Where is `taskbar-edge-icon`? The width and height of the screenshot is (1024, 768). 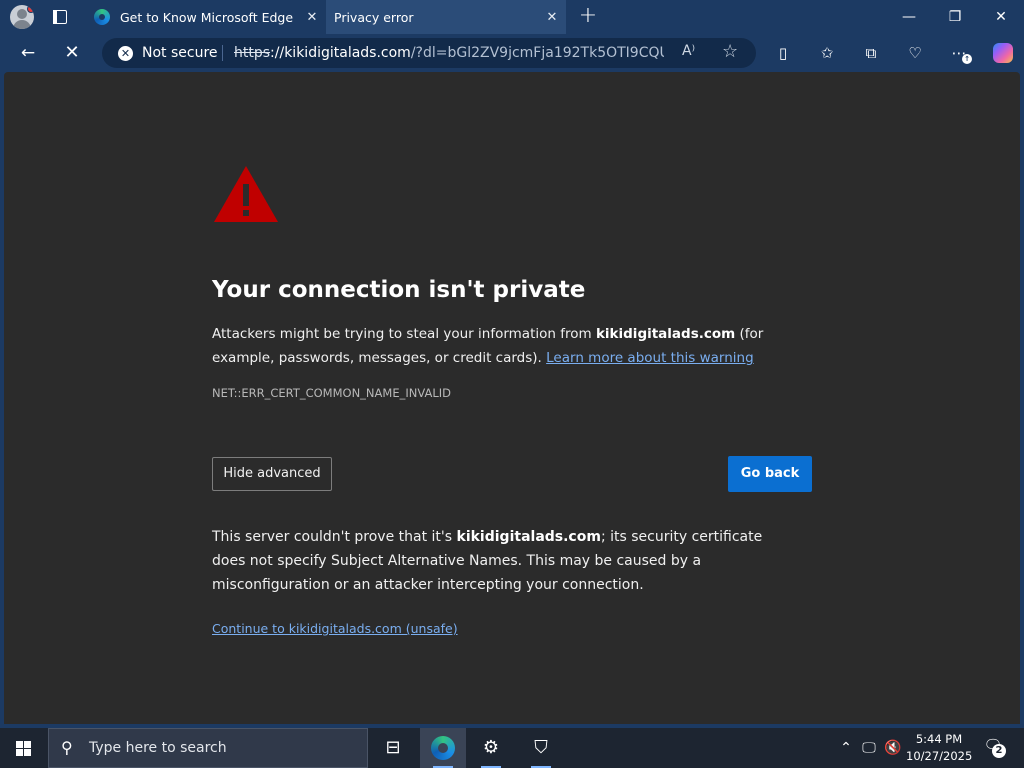 taskbar-edge-icon is located at coordinates (443, 748).